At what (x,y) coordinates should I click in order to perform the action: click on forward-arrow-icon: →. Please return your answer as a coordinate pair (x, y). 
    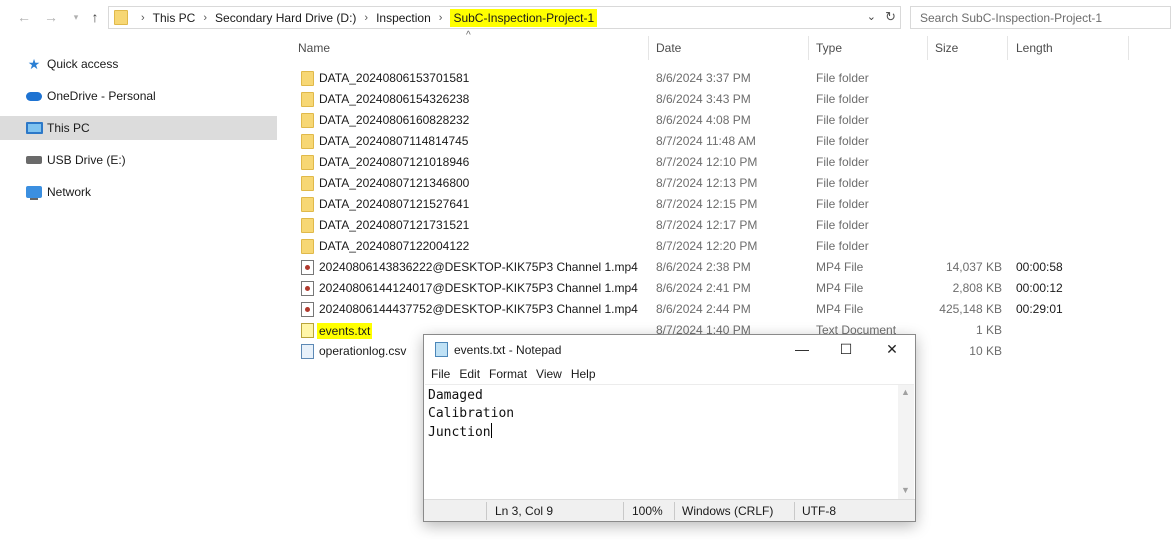
    Looking at the image, I should click on (51, 17).